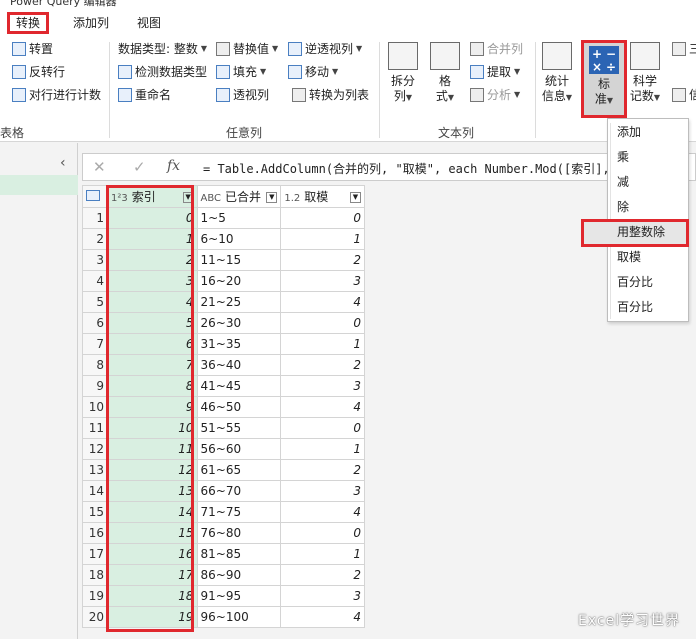  I want to click on selected-query, so click(39, 185).